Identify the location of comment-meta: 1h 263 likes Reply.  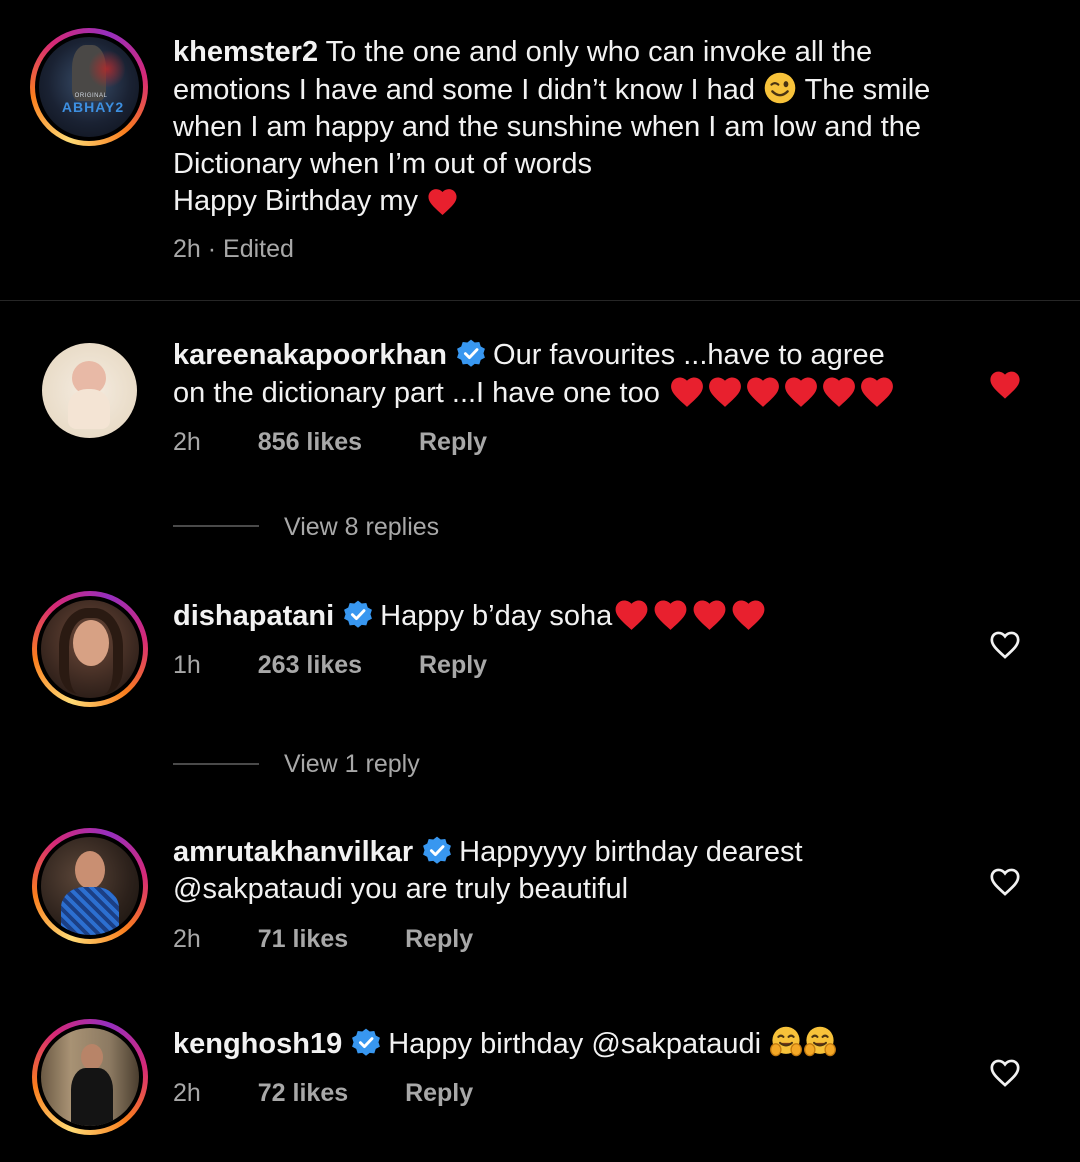
(330, 665).